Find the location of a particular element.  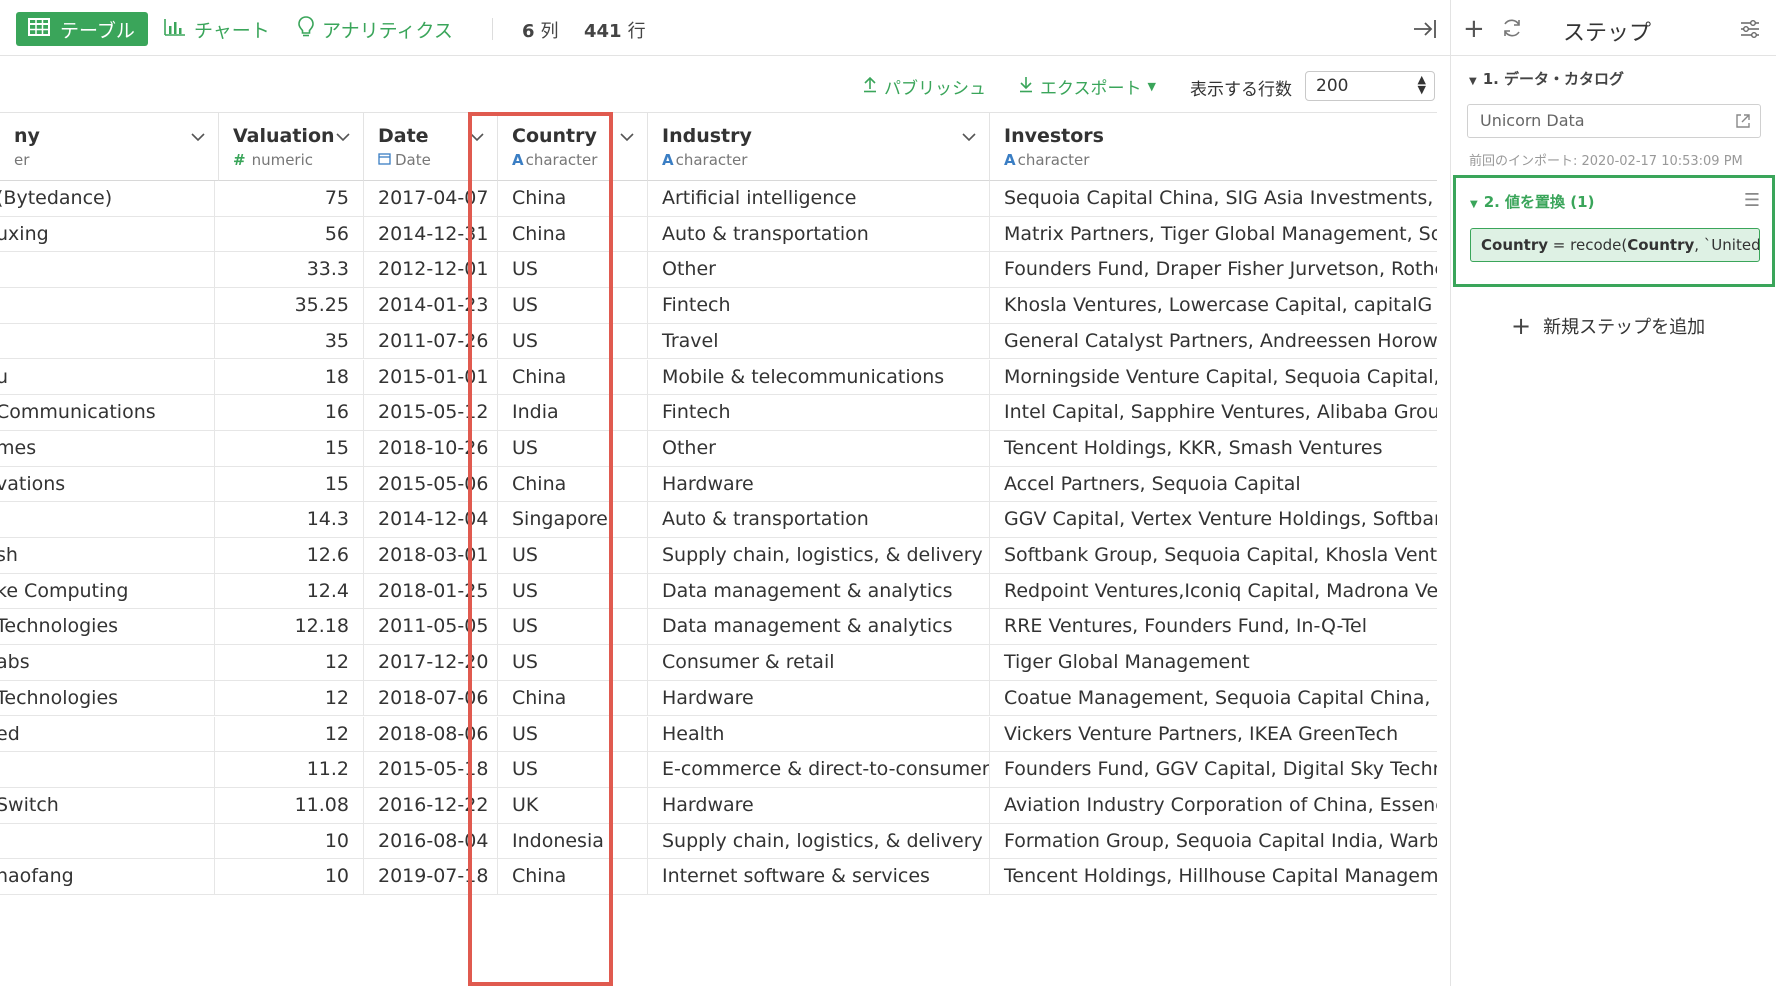

cell-company: Switch is located at coordinates (107, 805).